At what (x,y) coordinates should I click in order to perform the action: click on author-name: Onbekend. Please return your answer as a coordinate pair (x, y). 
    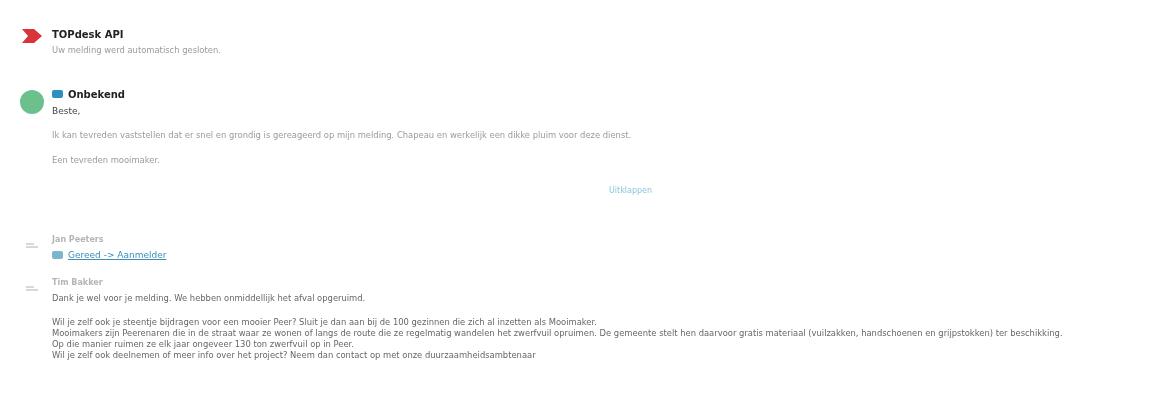
    Looking at the image, I should click on (96, 94).